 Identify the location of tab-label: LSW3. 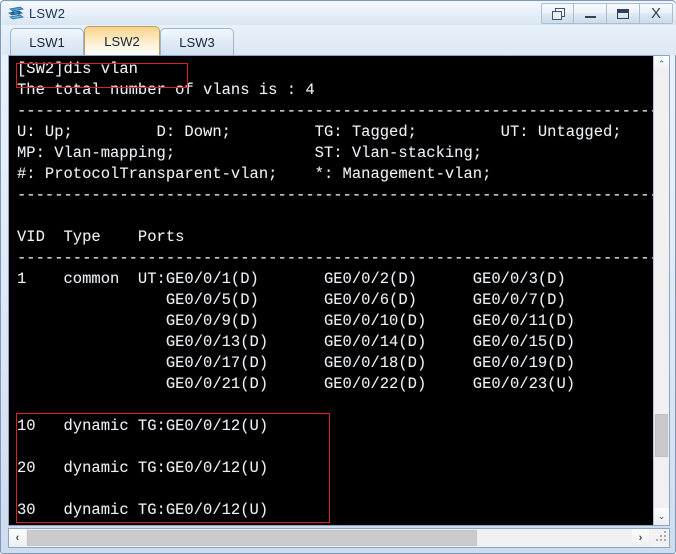
(197, 42).